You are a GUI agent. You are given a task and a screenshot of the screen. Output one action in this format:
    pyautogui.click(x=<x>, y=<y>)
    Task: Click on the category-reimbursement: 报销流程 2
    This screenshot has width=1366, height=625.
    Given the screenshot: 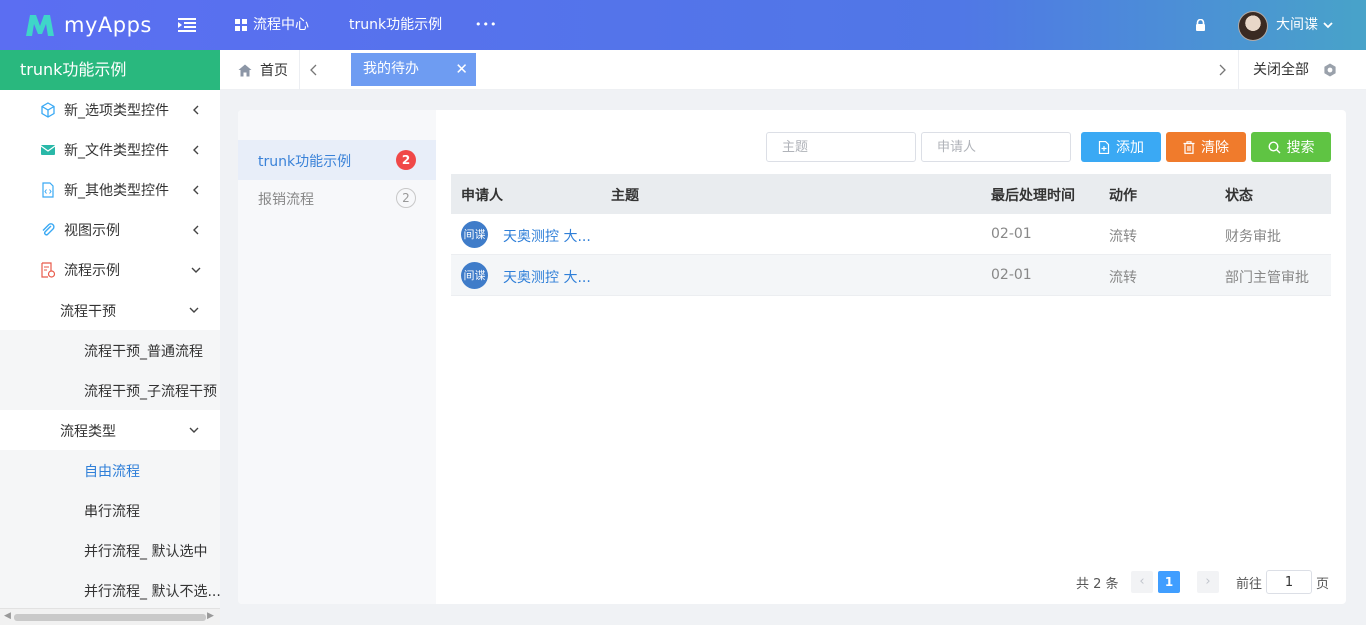 What is the action you would take?
    pyautogui.click(x=337, y=198)
    